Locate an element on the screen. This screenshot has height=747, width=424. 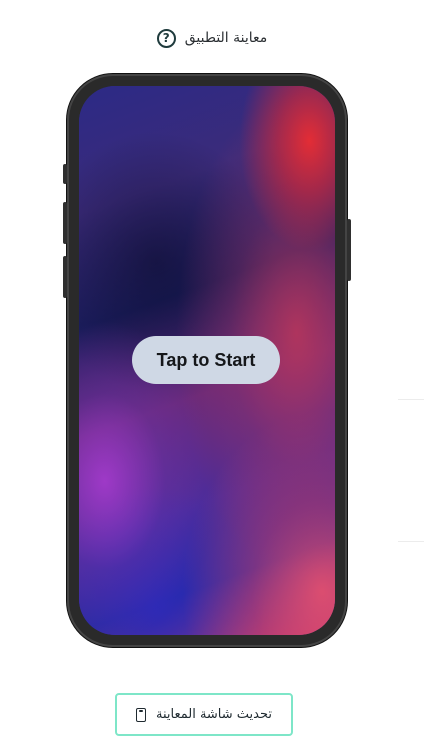
refresh-preview-button: تحديث شاشة المعاينة is located at coordinates (204, 714).